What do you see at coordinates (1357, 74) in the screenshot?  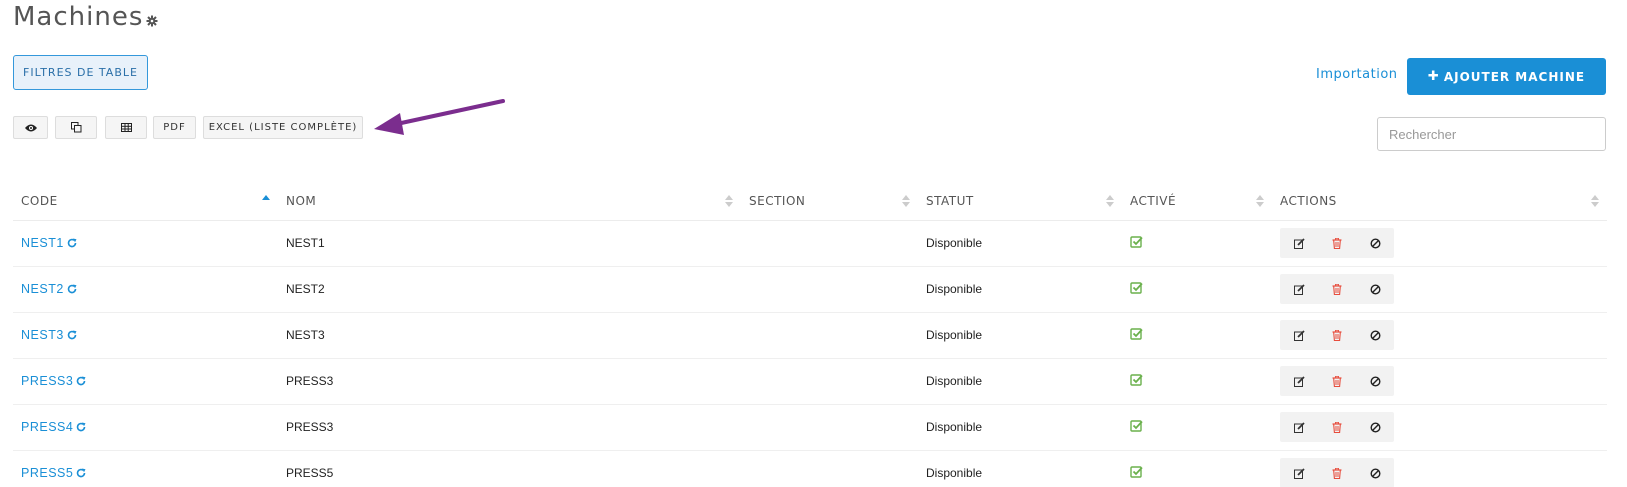 I see `import-link: Importation` at bounding box center [1357, 74].